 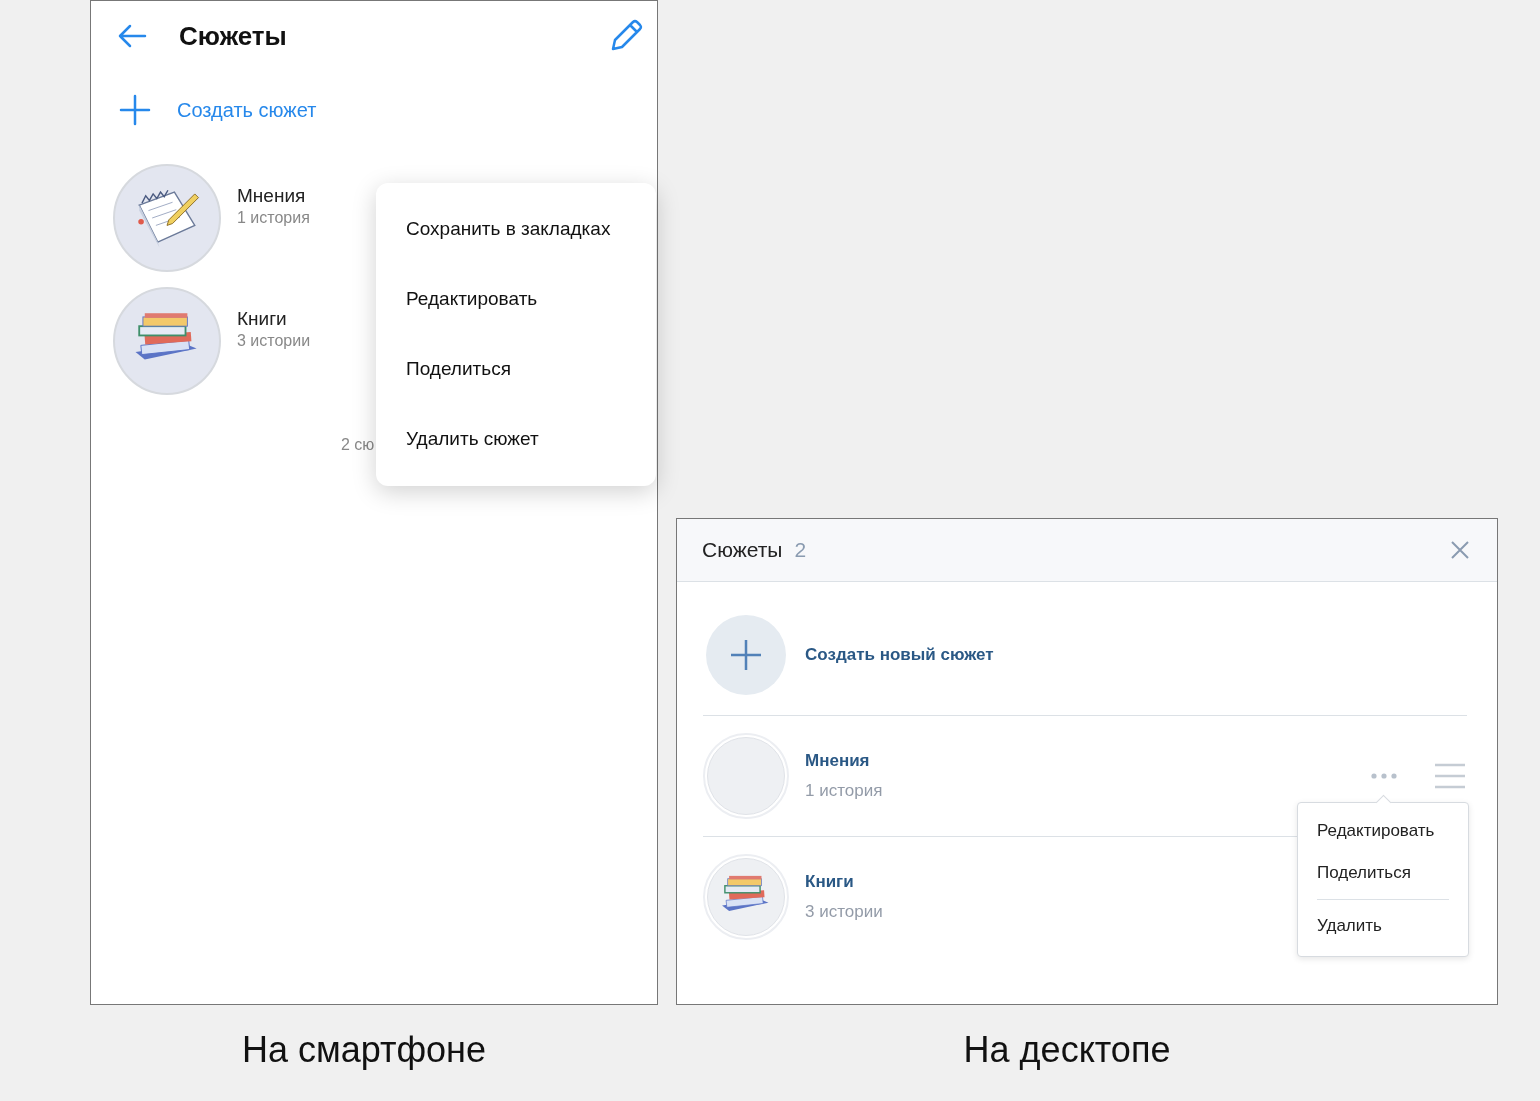 What do you see at coordinates (801, 550) in the screenshot?
I see `story-total-count: 2` at bounding box center [801, 550].